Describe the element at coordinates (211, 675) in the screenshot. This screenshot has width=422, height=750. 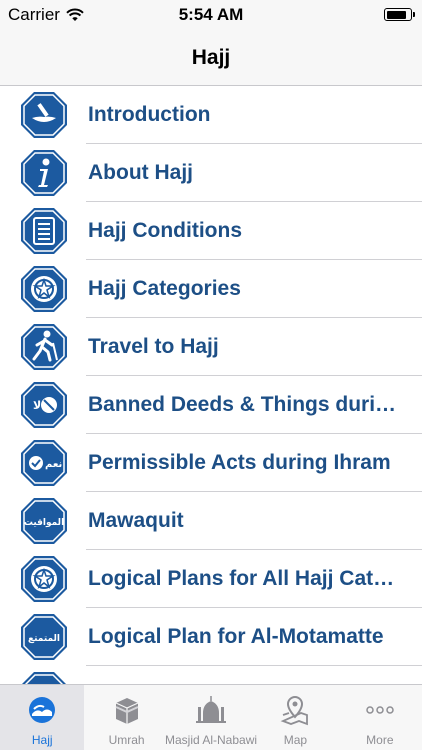
I see `list-item-partial` at that location.